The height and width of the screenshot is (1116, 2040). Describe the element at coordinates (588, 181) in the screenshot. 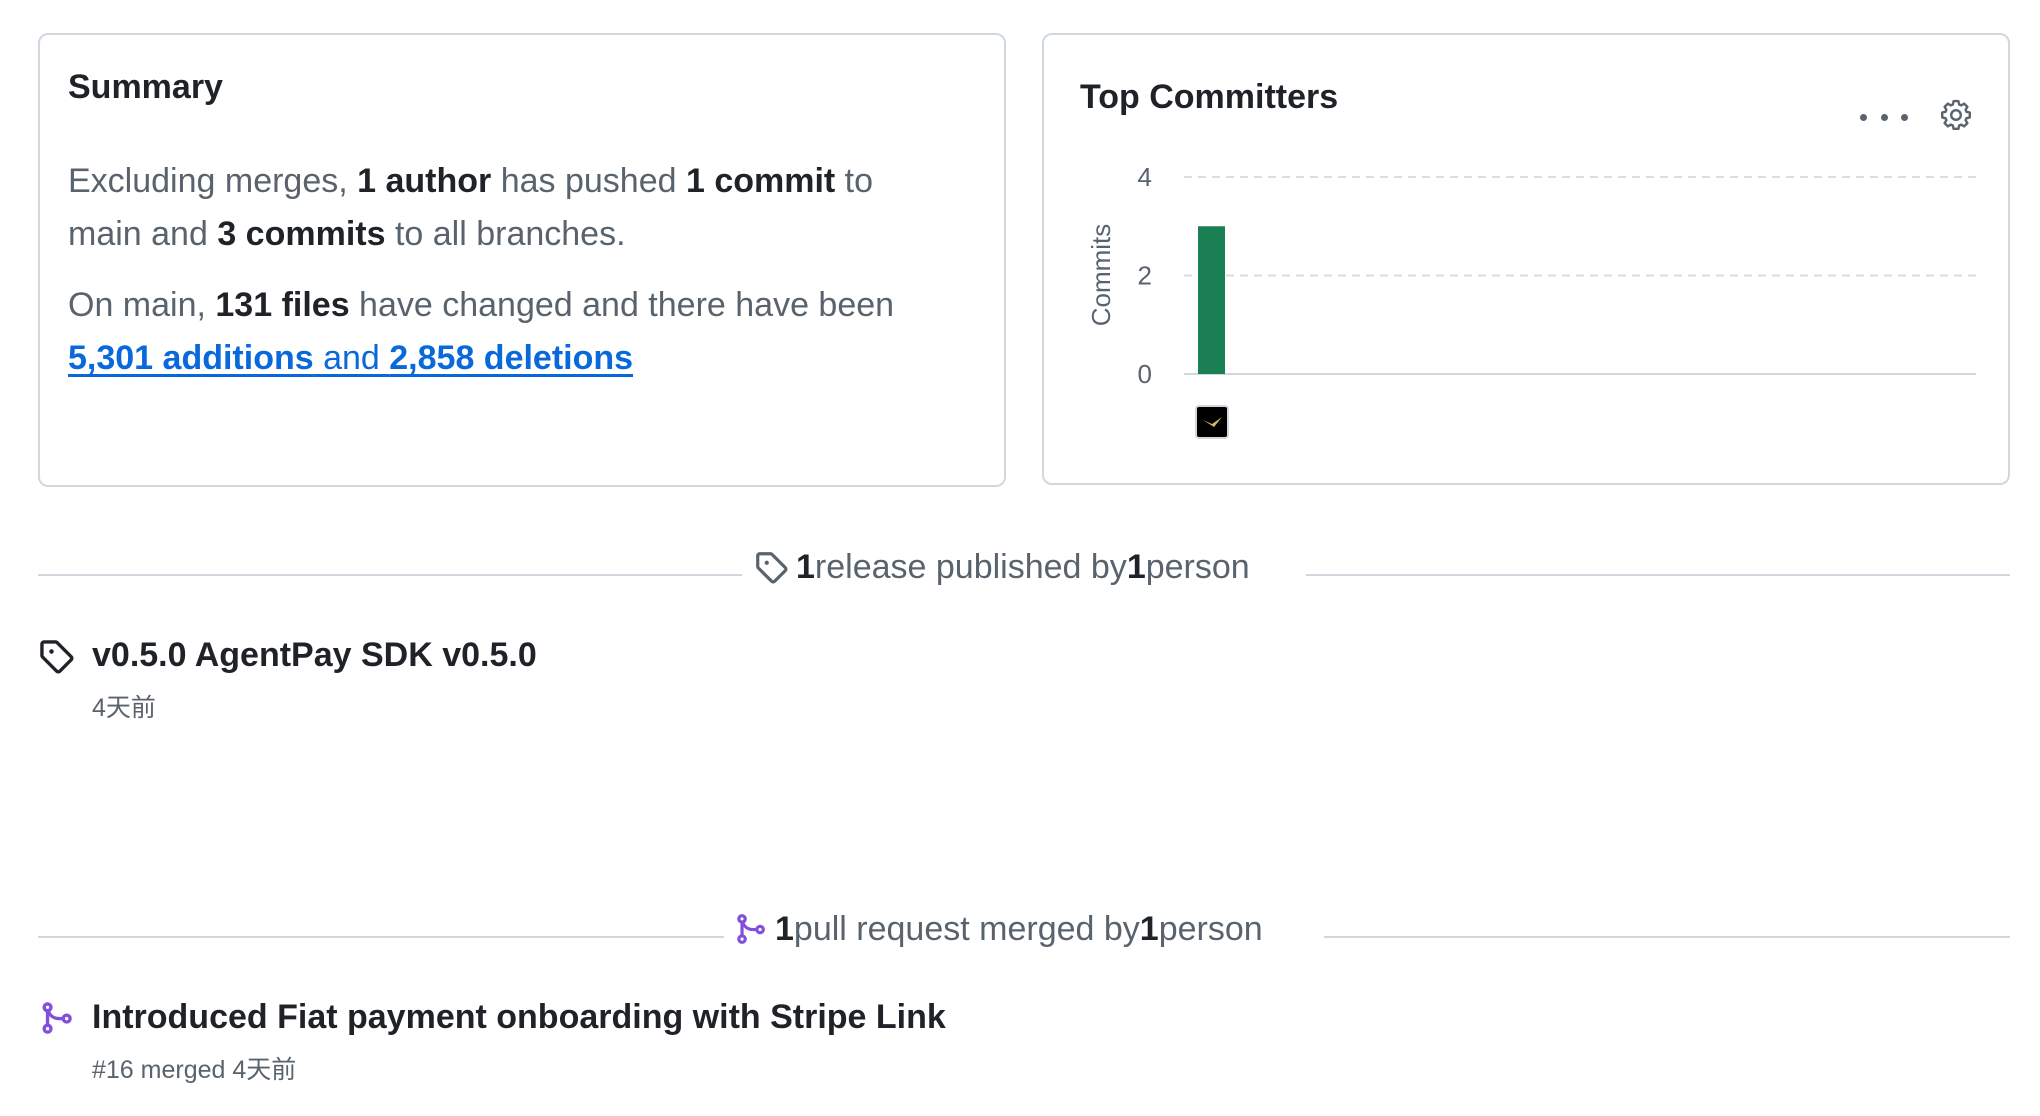

I see `summary-text: has pushed` at that location.